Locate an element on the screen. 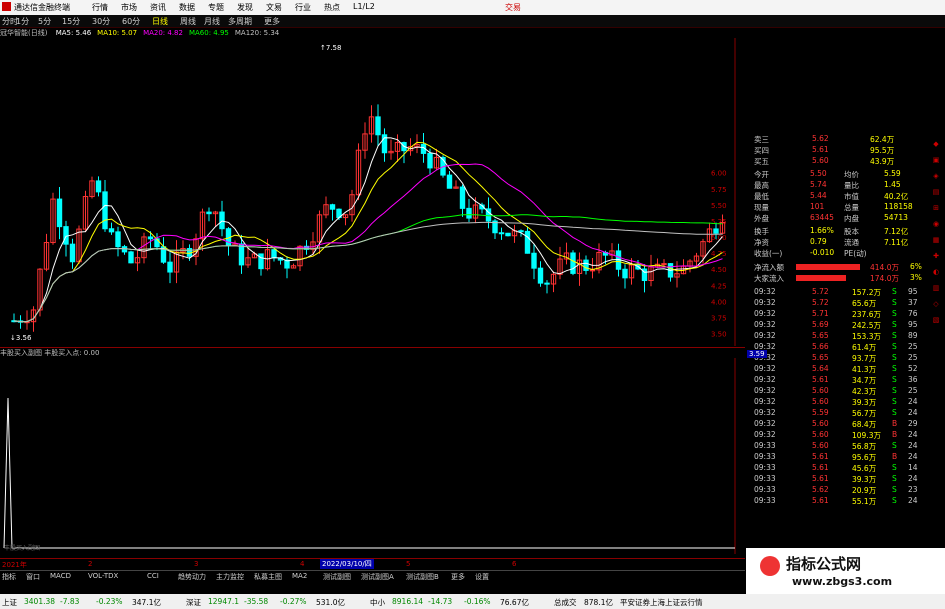  period-tab: 周线 is located at coordinates (188, 21).